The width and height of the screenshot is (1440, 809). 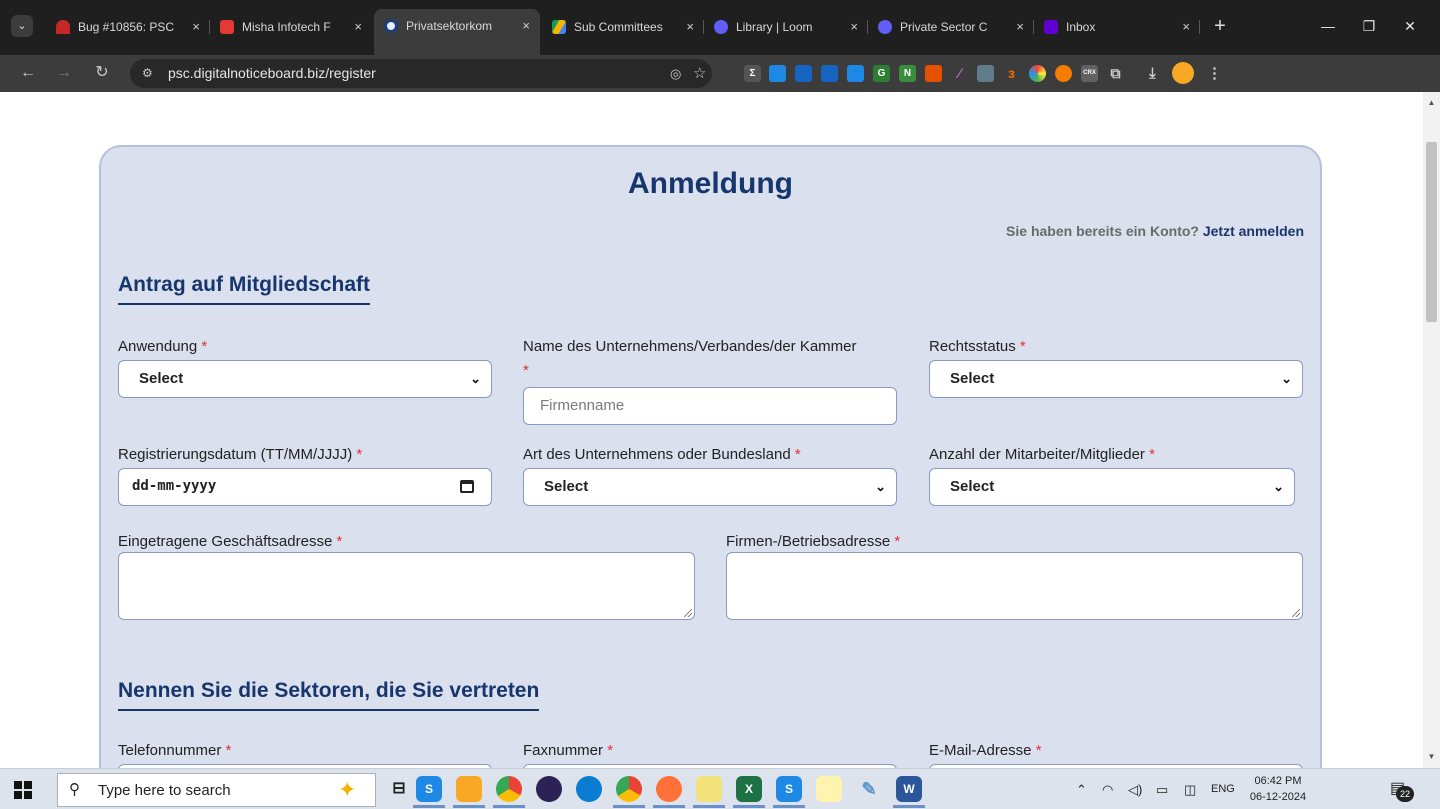 I want to click on new-tab-button: +, so click(x=1220, y=27).